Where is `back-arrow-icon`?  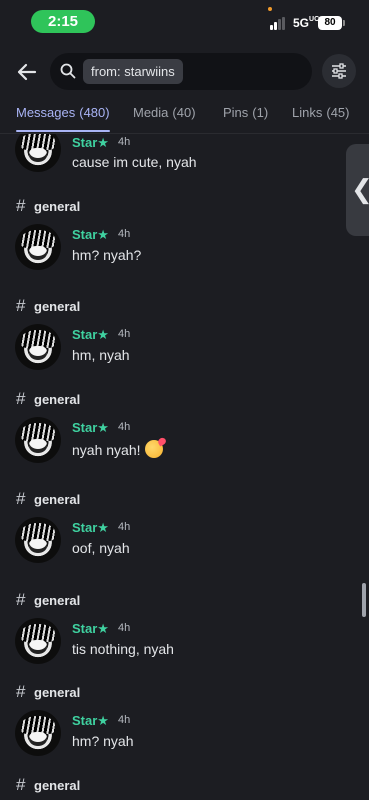
back-arrow-icon is located at coordinates (27, 72).